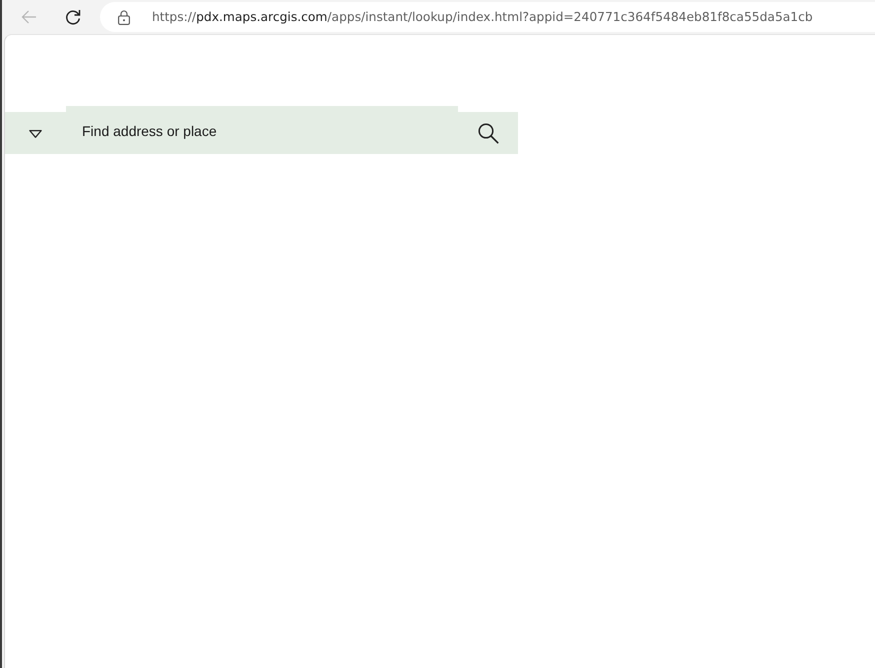 This screenshot has height=668, width=875. Describe the element at coordinates (482, 17) in the screenshot. I see `url-text: https://pdx.maps.arcgis.com/apps/instant/lookup/index.html?appid=240771c364f5484eb81f8ca55da5a1cb` at that location.